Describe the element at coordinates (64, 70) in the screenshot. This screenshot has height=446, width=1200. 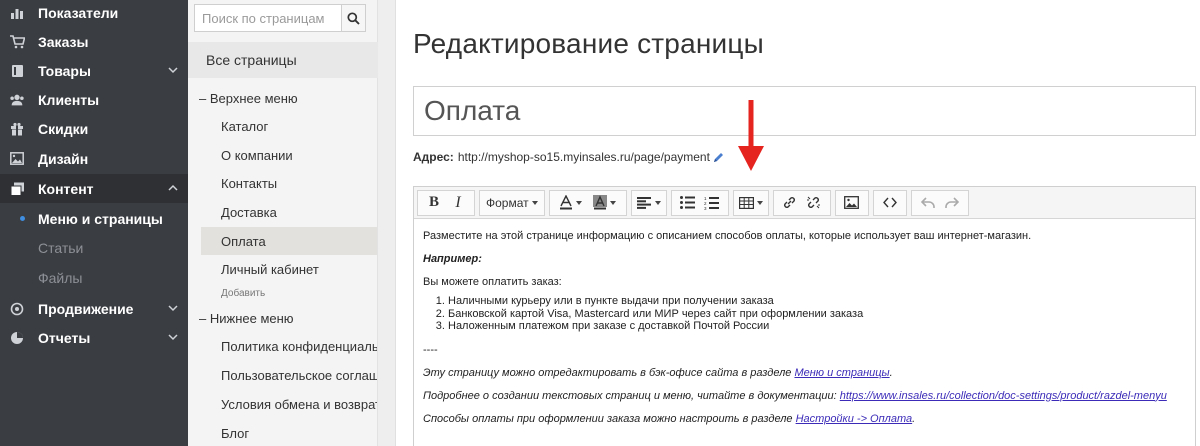
I see `nav-label: Товары` at that location.